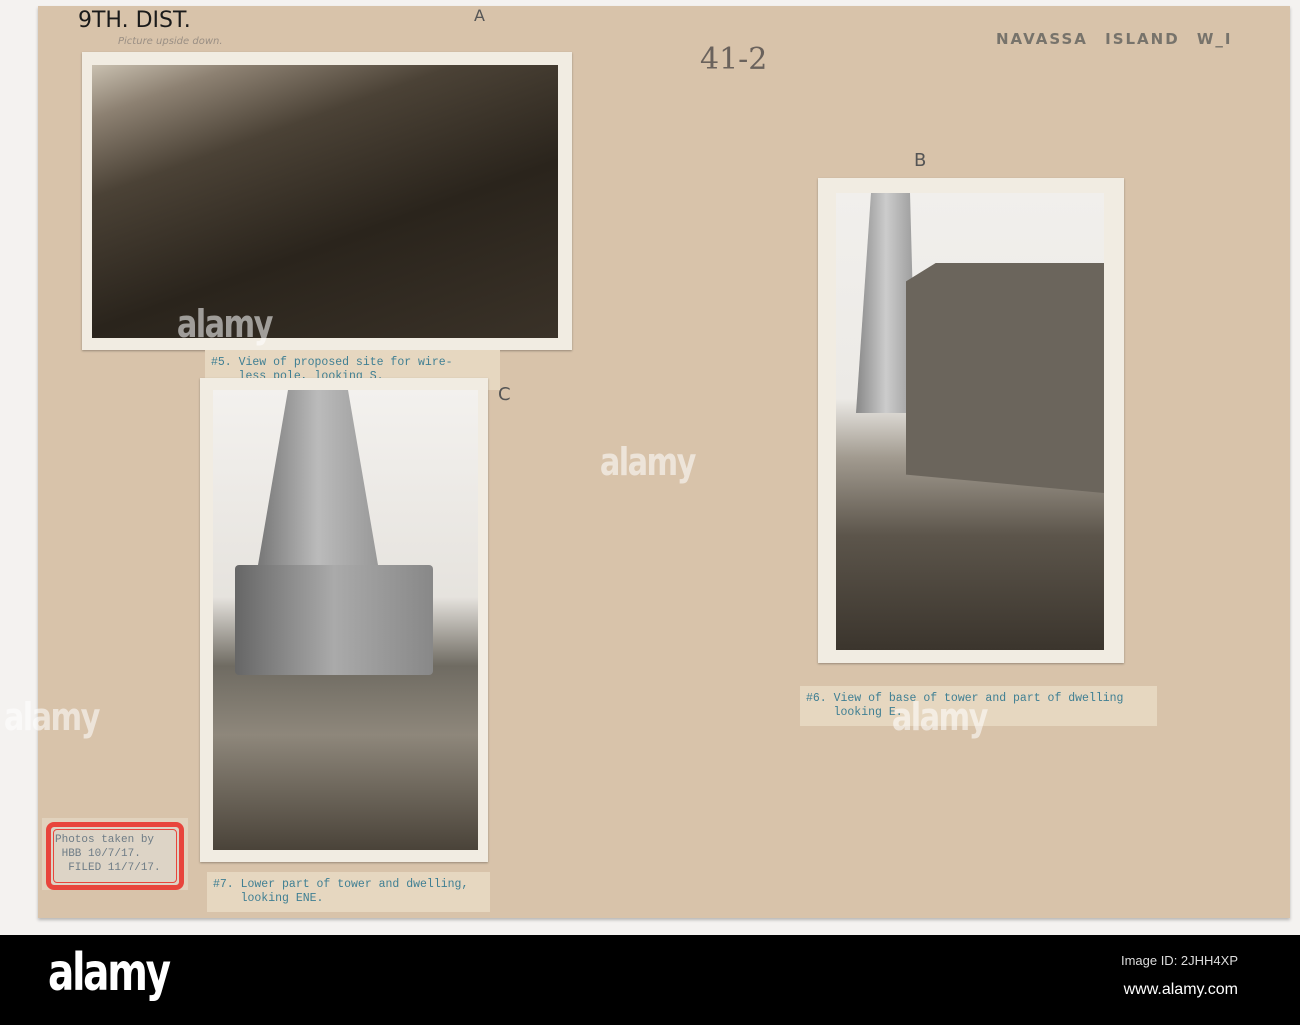  Describe the element at coordinates (1179, 960) in the screenshot. I see `image-id: Image ID: 2JHH4XP` at that location.